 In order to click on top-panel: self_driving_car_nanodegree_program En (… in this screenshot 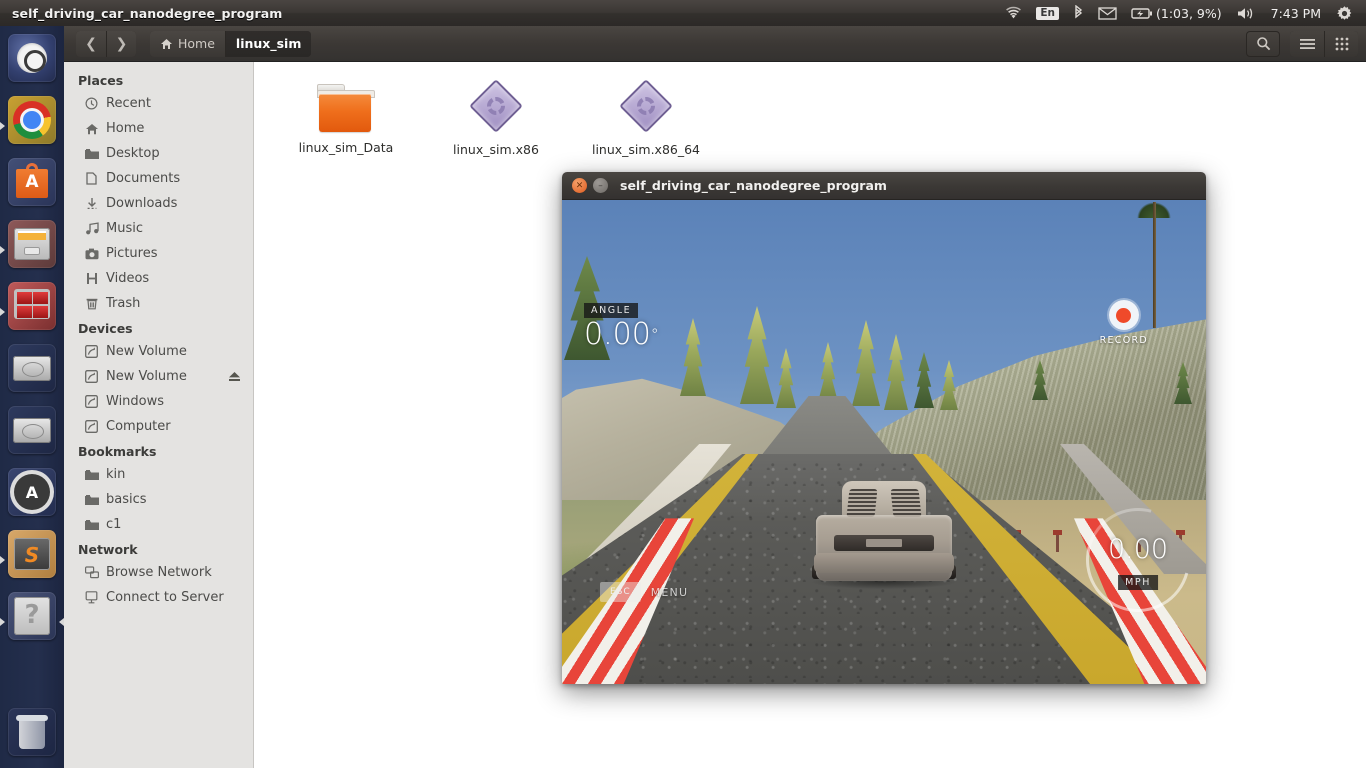, I will do `click(683, 13)`.